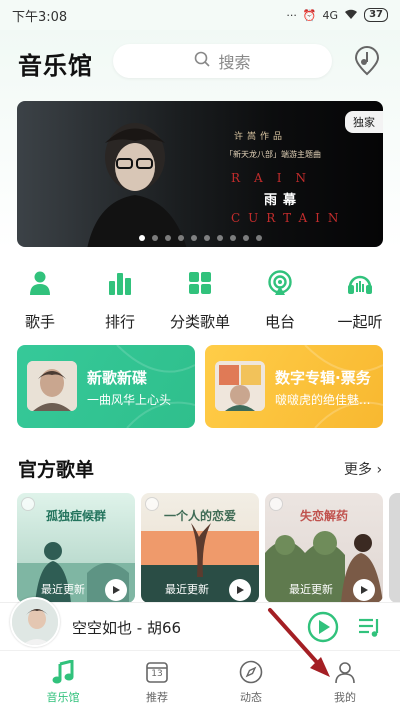 The height and width of the screenshot is (711, 400). Describe the element at coordinates (76, 548) in the screenshot. I see `playlist-card: 孤独症候群 最近更新` at that location.